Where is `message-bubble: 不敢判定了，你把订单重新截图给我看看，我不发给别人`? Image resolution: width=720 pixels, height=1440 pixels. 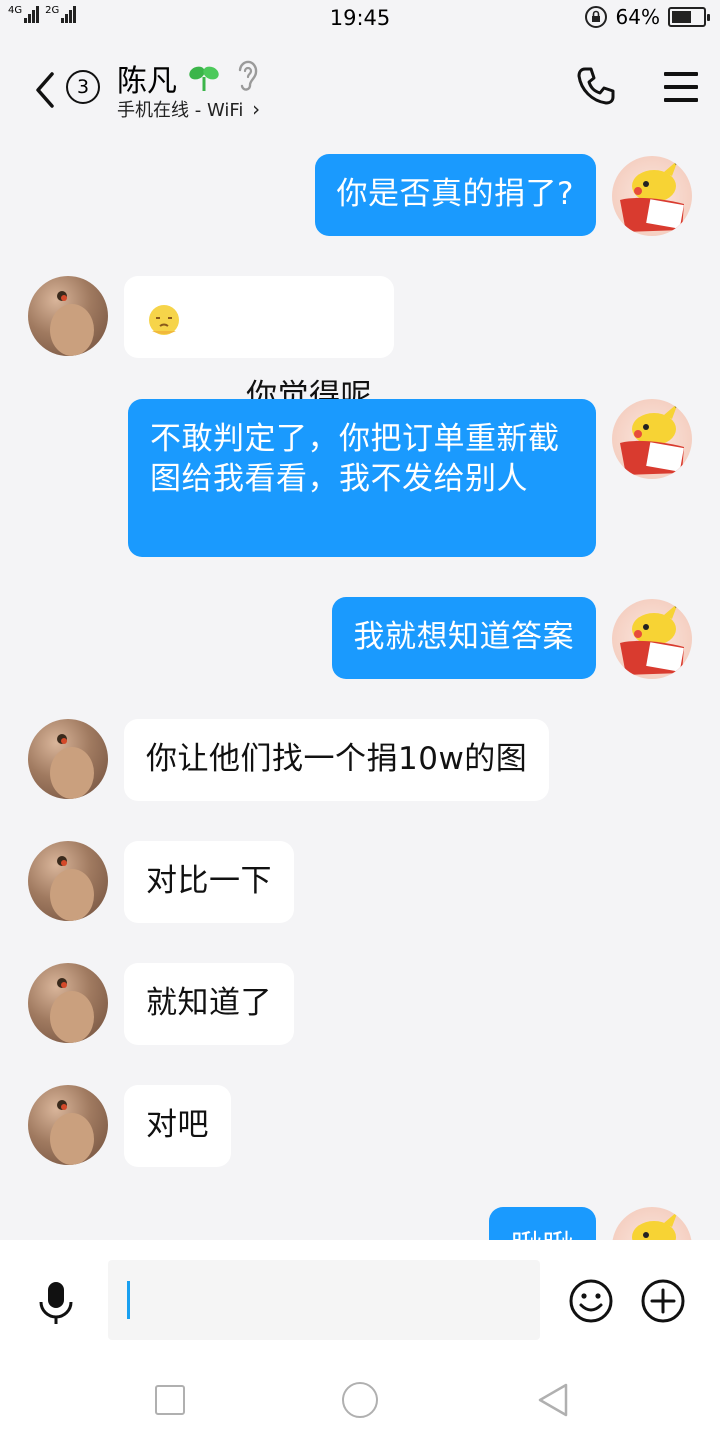 message-bubble: 不敢判定了，你把订单重新截图给我看看，我不发给别人 is located at coordinates (362, 478).